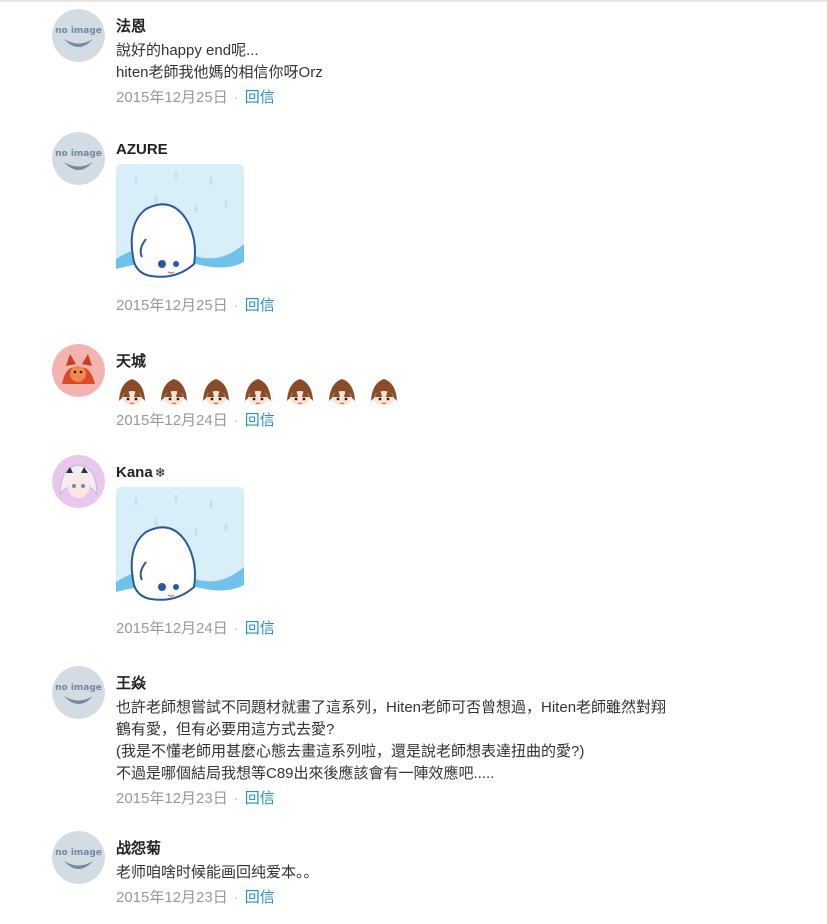 The image size is (827, 924). What do you see at coordinates (160, 472) in the screenshot?
I see `snowflake-icon: ❄` at bounding box center [160, 472].